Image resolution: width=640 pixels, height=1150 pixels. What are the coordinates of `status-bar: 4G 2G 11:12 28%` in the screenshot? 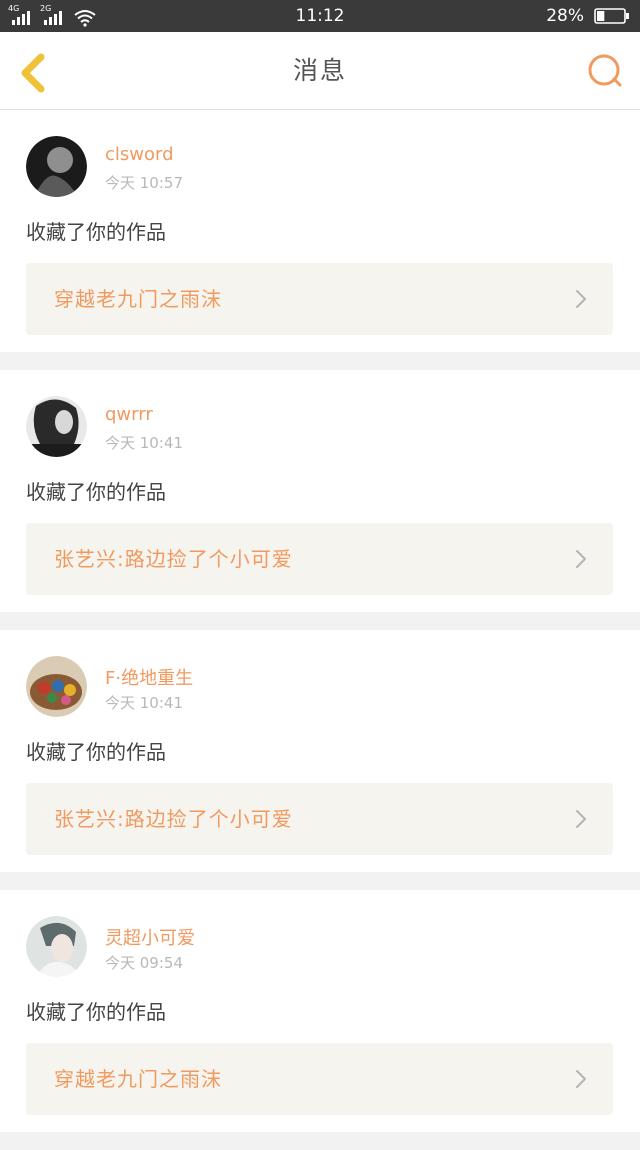 It's located at (320, 16).